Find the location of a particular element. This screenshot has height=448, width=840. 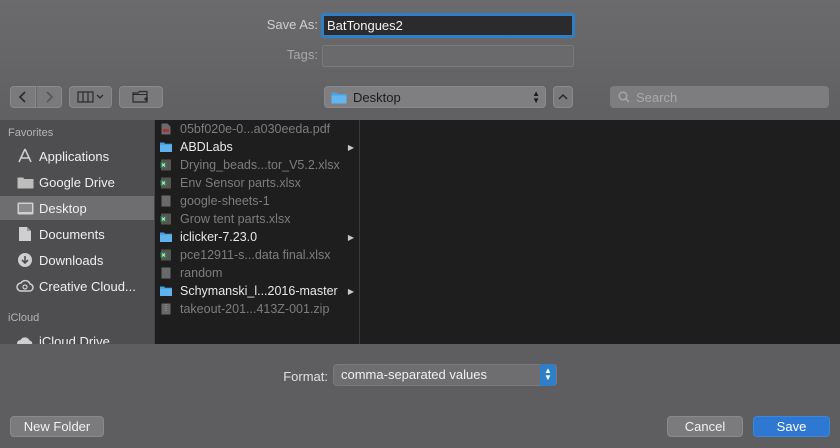

collapse-button is located at coordinates (563, 97).